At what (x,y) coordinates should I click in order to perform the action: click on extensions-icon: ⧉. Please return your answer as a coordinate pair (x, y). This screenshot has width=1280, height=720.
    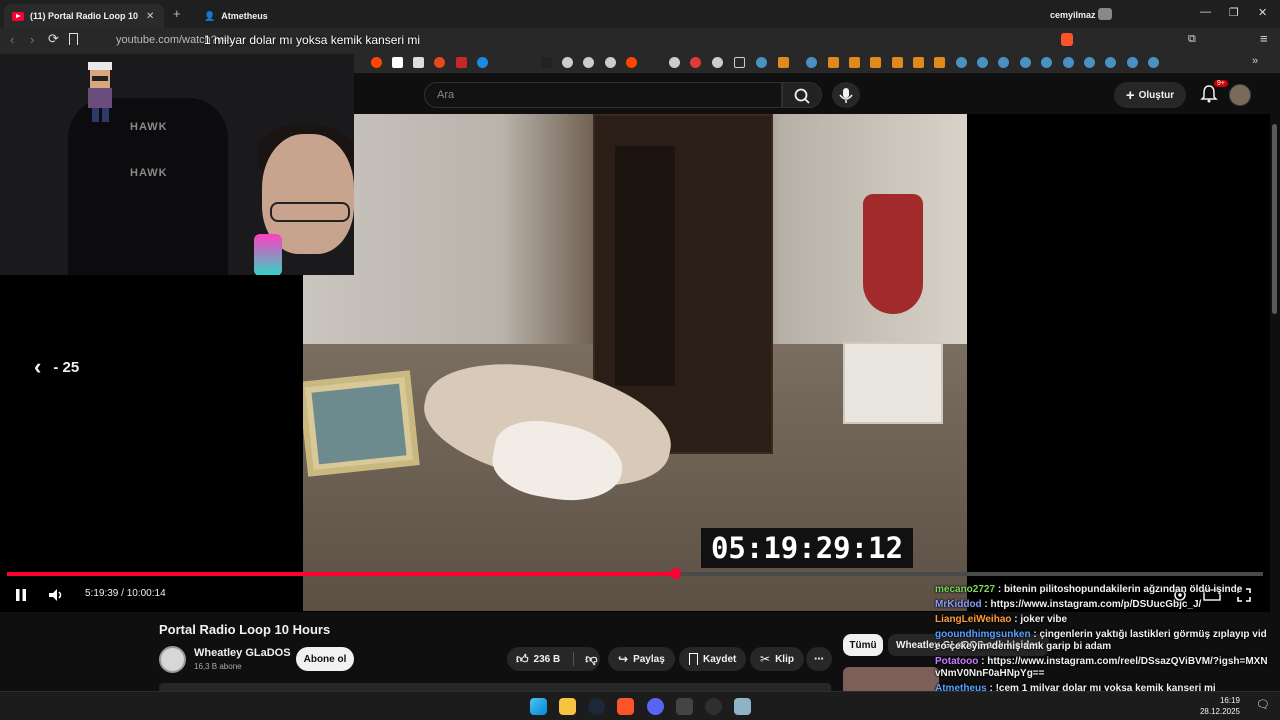
    Looking at the image, I should click on (1192, 39).